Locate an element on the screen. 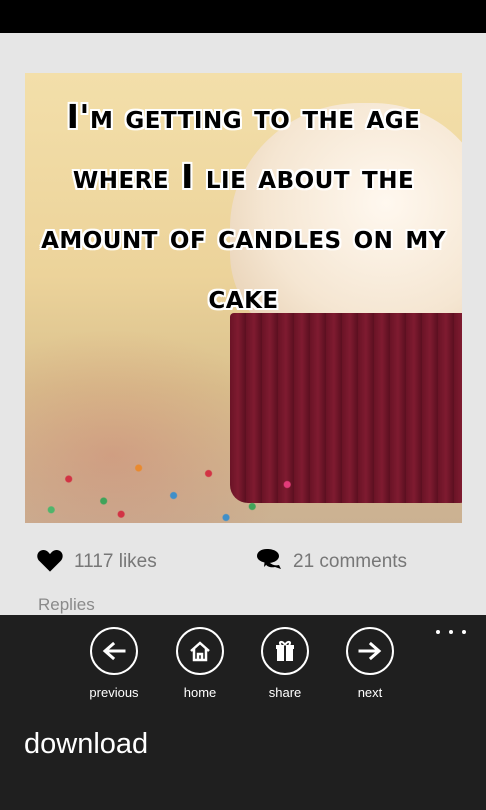 Image resolution: width=486 pixels, height=810 pixels. share-button: share is located at coordinates (285, 663).